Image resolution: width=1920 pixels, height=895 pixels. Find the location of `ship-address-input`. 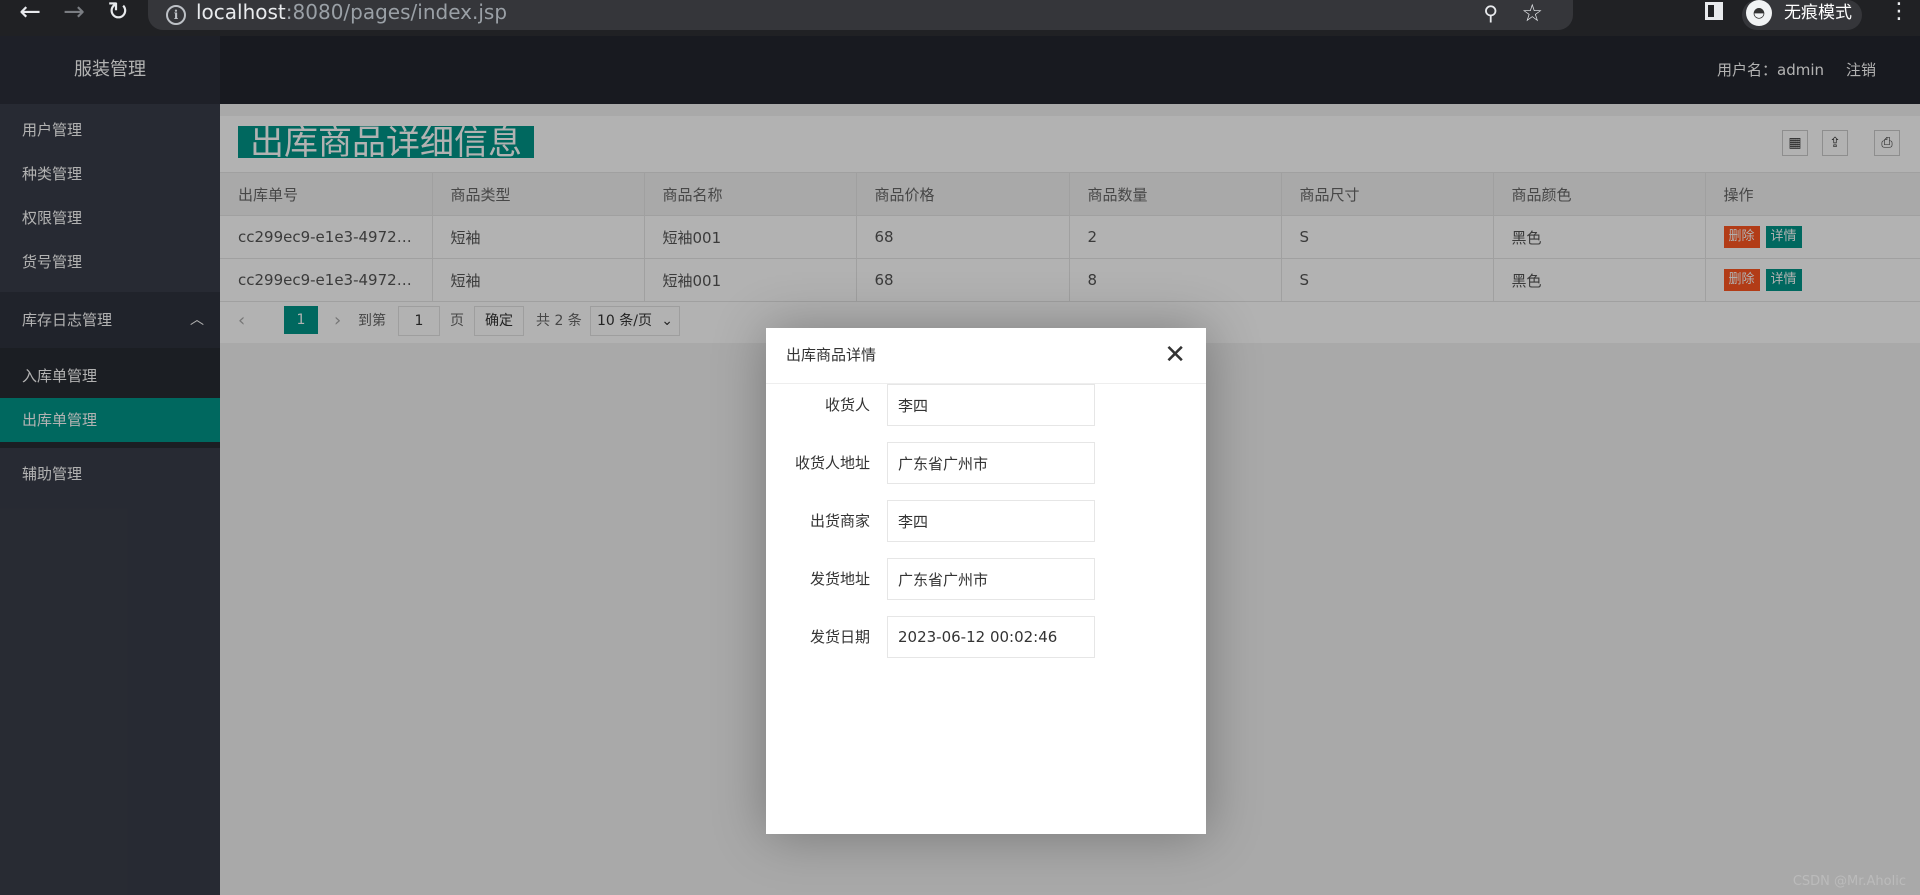

ship-address-input is located at coordinates (991, 579).